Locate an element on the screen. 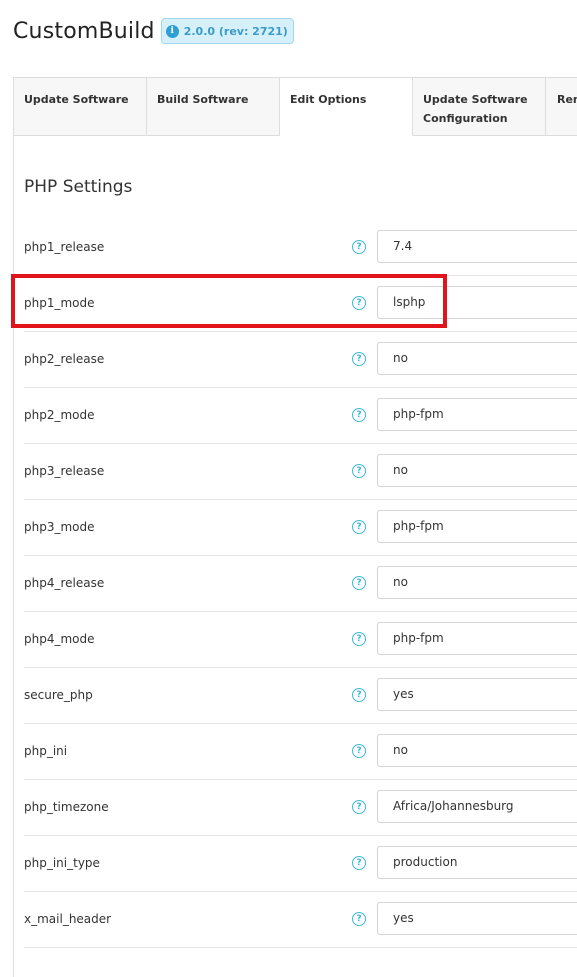  setting-label: x_mail_header is located at coordinates (68, 919).